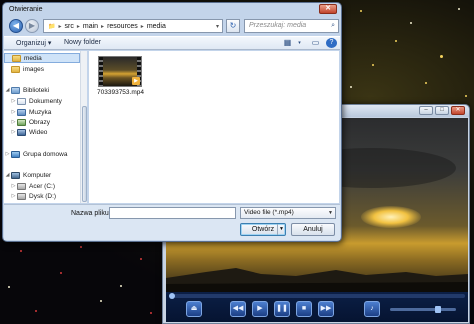 The height and width of the screenshot is (324, 474). What do you see at coordinates (263, 229) in the screenshot?
I see `open-button: Otwórz ▼` at bounding box center [263, 229].